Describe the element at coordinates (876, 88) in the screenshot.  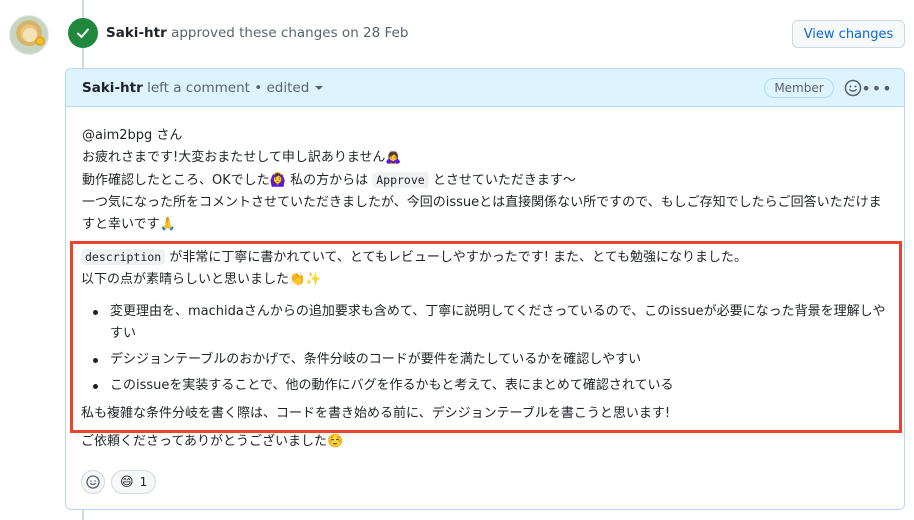
I see `kebab-menu-icon: •••` at that location.